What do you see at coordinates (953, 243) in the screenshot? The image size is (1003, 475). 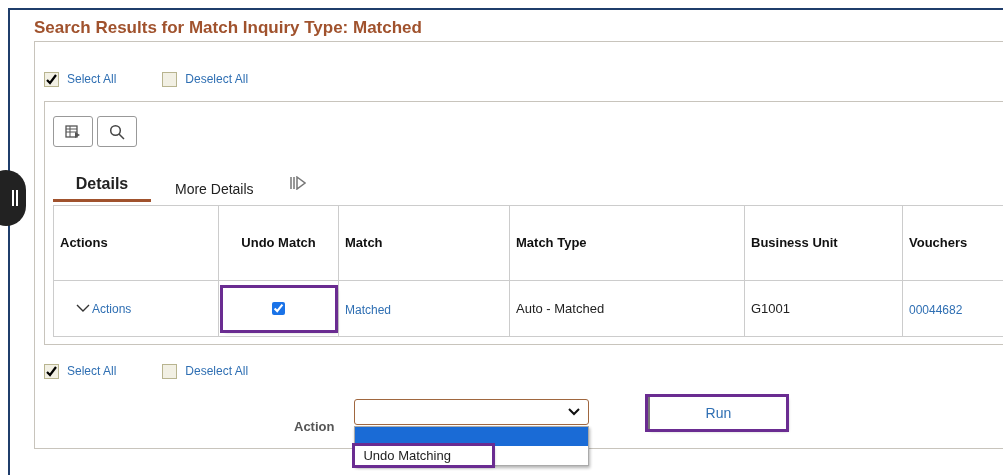 I see `column-header: Vouchers` at bounding box center [953, 243].